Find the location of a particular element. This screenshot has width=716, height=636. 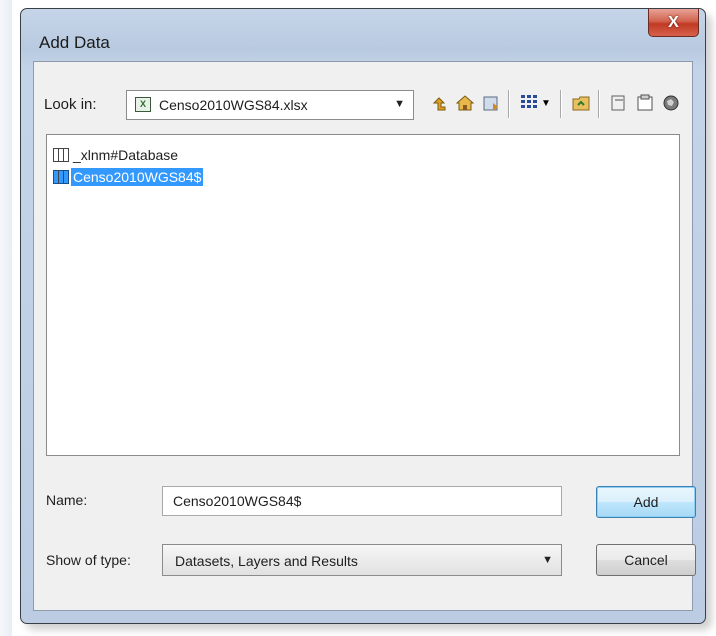

look-in-dropdown: X Censo2010WGS84.xlsx ▼ is located at coordinates (270, 105).